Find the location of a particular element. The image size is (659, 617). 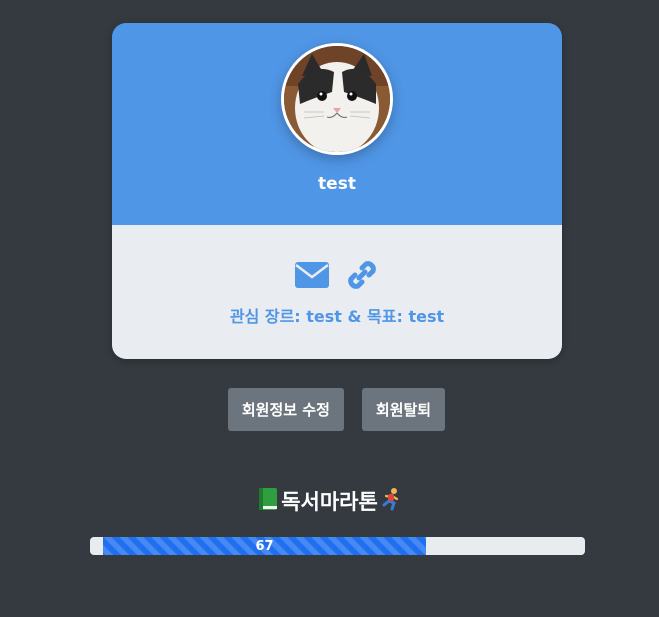

marathon-heading: 독서마라톤 is located at coordinates (329, 501).